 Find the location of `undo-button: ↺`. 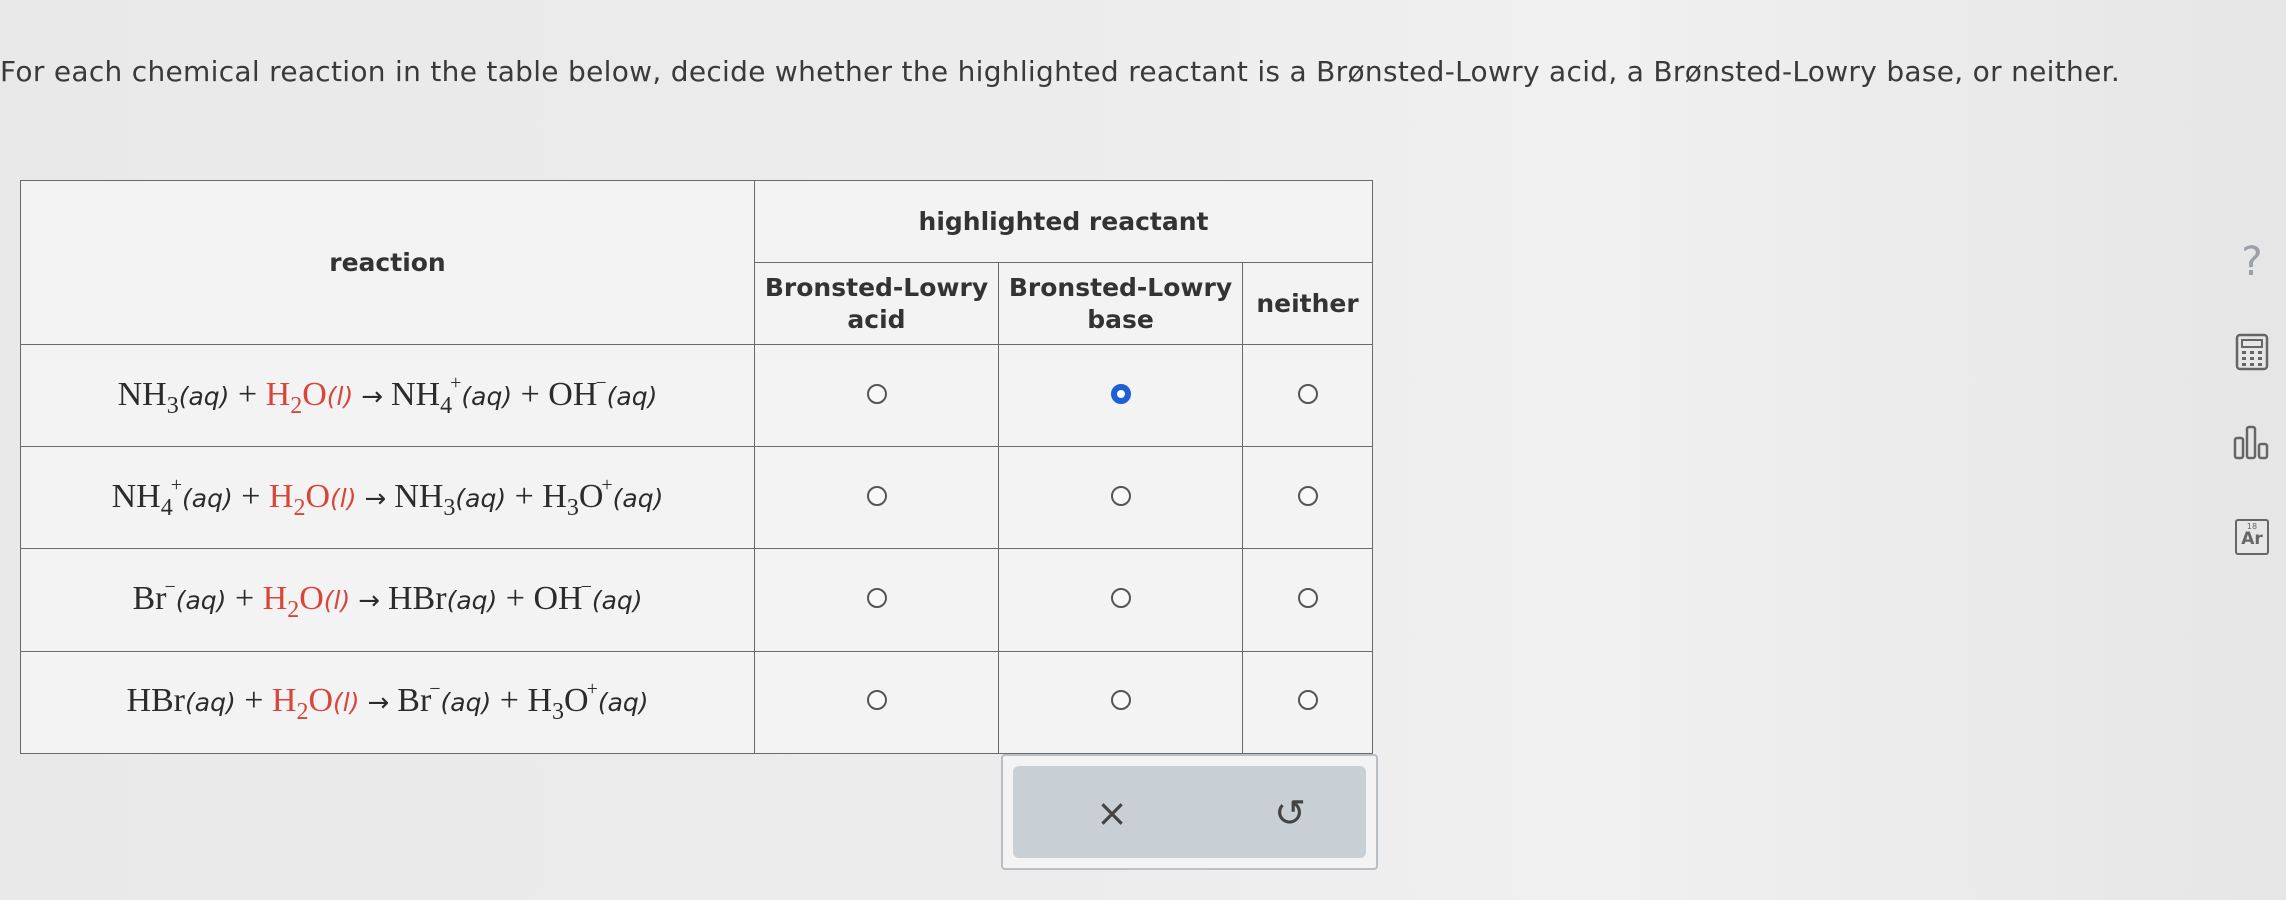

undo-button: ↺ is located at coordinates (1290, 813).